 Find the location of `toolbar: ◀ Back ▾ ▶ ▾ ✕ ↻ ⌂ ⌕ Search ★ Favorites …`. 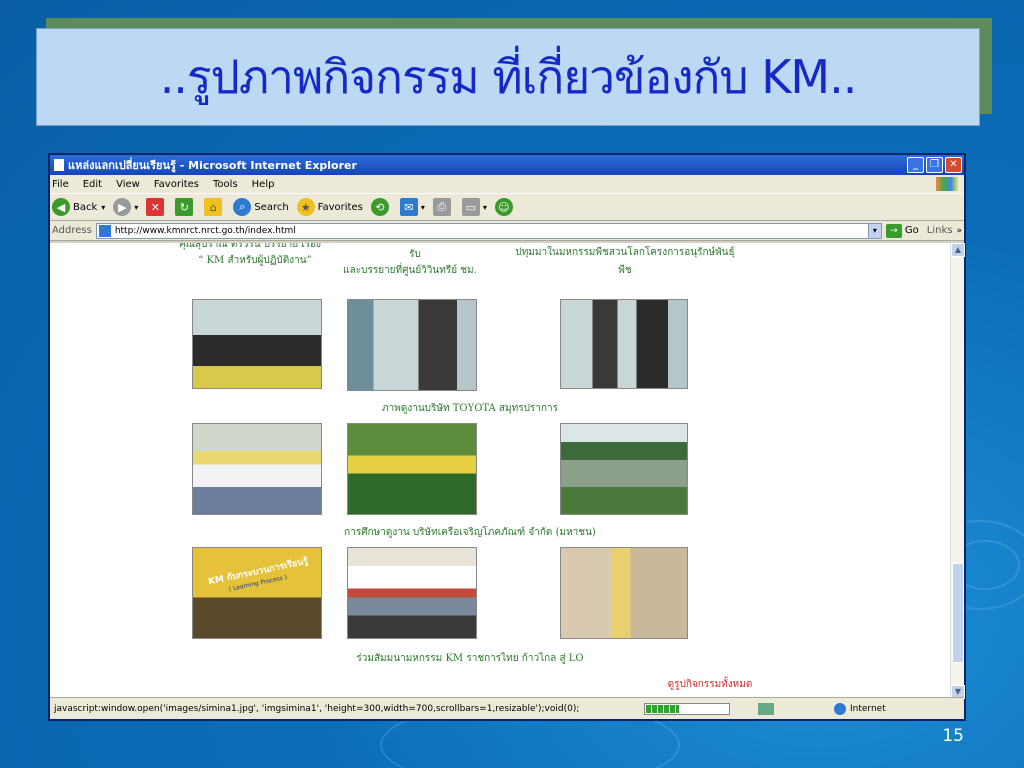

toolbar: ◀ Back ▾ ▶ ▾ ✕ ↻ ⌂ ⌕ Search ★ Favorites … is located at coordinates (507, 207).